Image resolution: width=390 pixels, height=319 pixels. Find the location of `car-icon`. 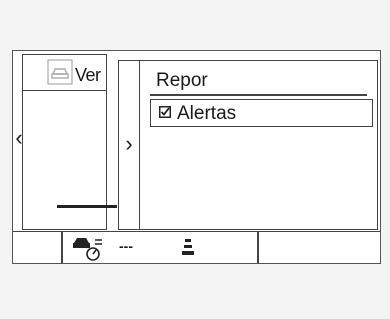

car-icon is located at coordinates (60, 72).